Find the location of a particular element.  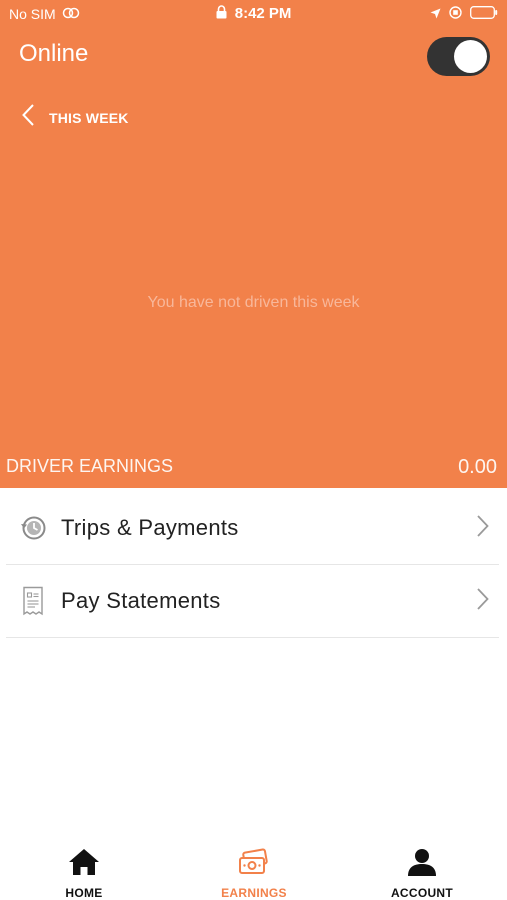

battery-icon is located at coordinates (484, 14).